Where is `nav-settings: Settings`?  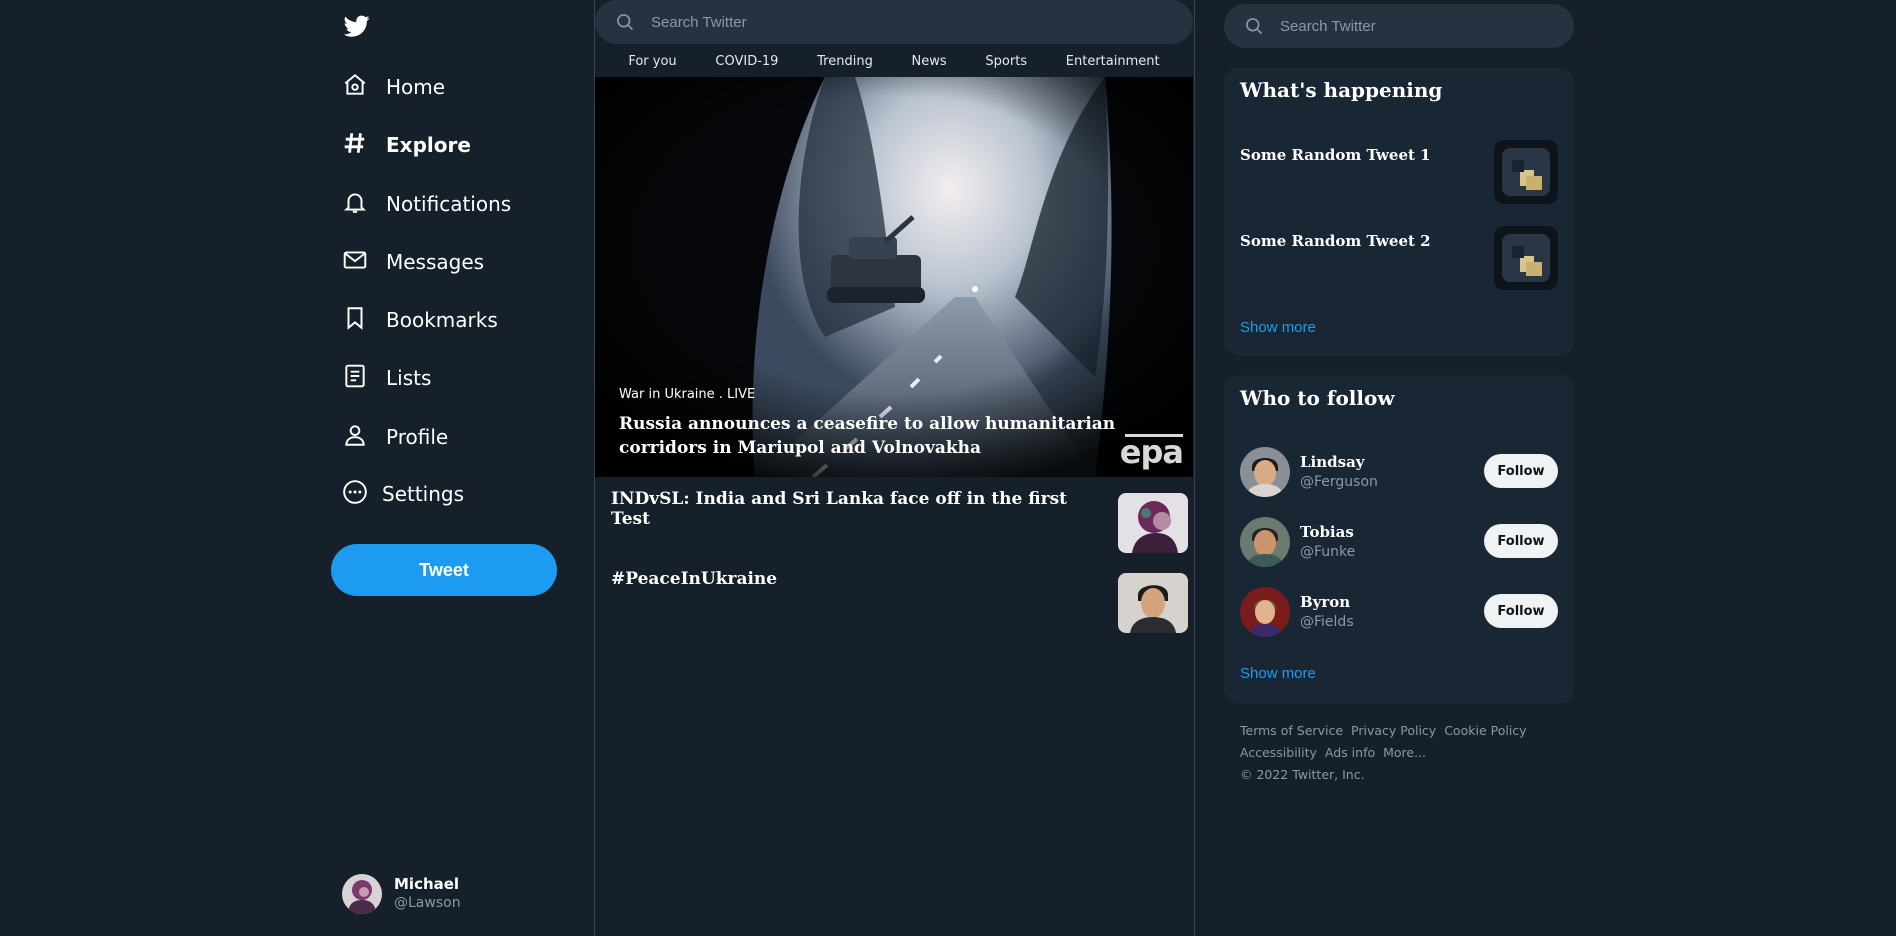
nav-settings: Settings is located at coordinates (403, 494).